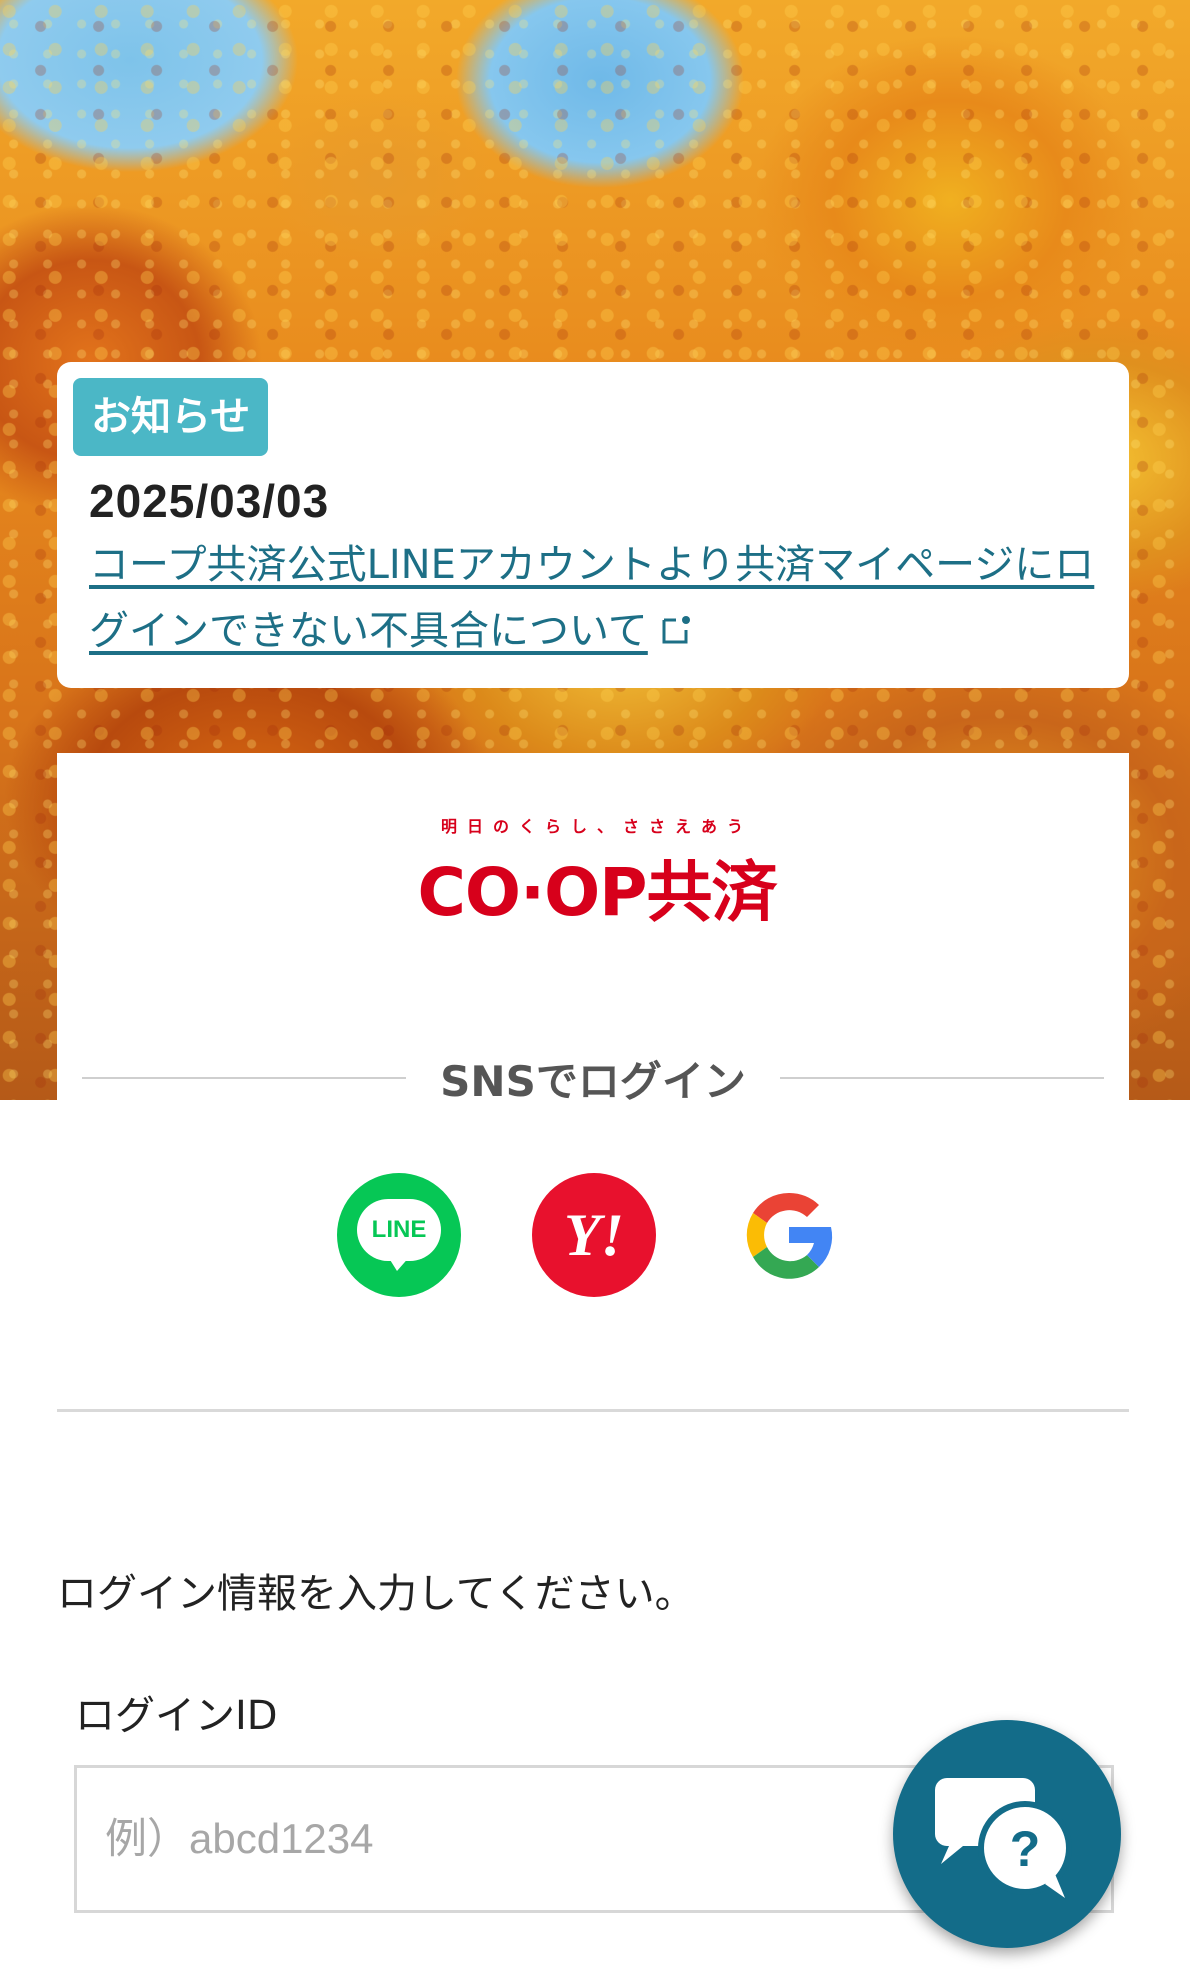 The height and width of the screenshot is (1981, 1190). I want to click on notice-date: 2025/03/03, so click(209, 501).